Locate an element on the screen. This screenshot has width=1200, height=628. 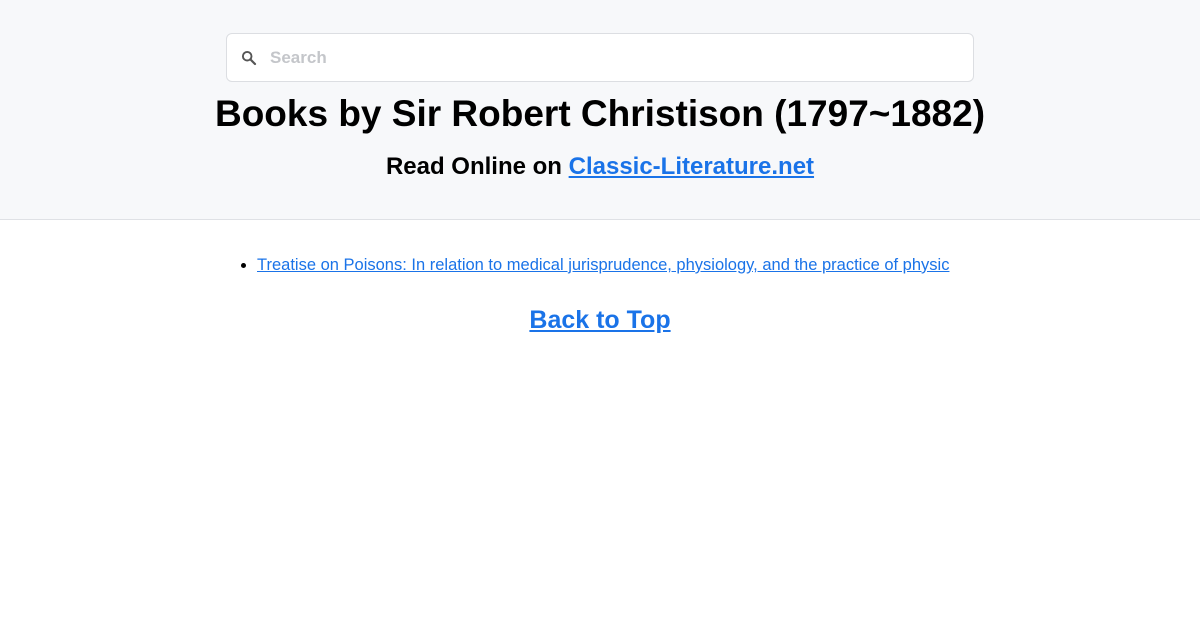
subtitle-prefix: Read Online on is located at coordinates (477, 166).